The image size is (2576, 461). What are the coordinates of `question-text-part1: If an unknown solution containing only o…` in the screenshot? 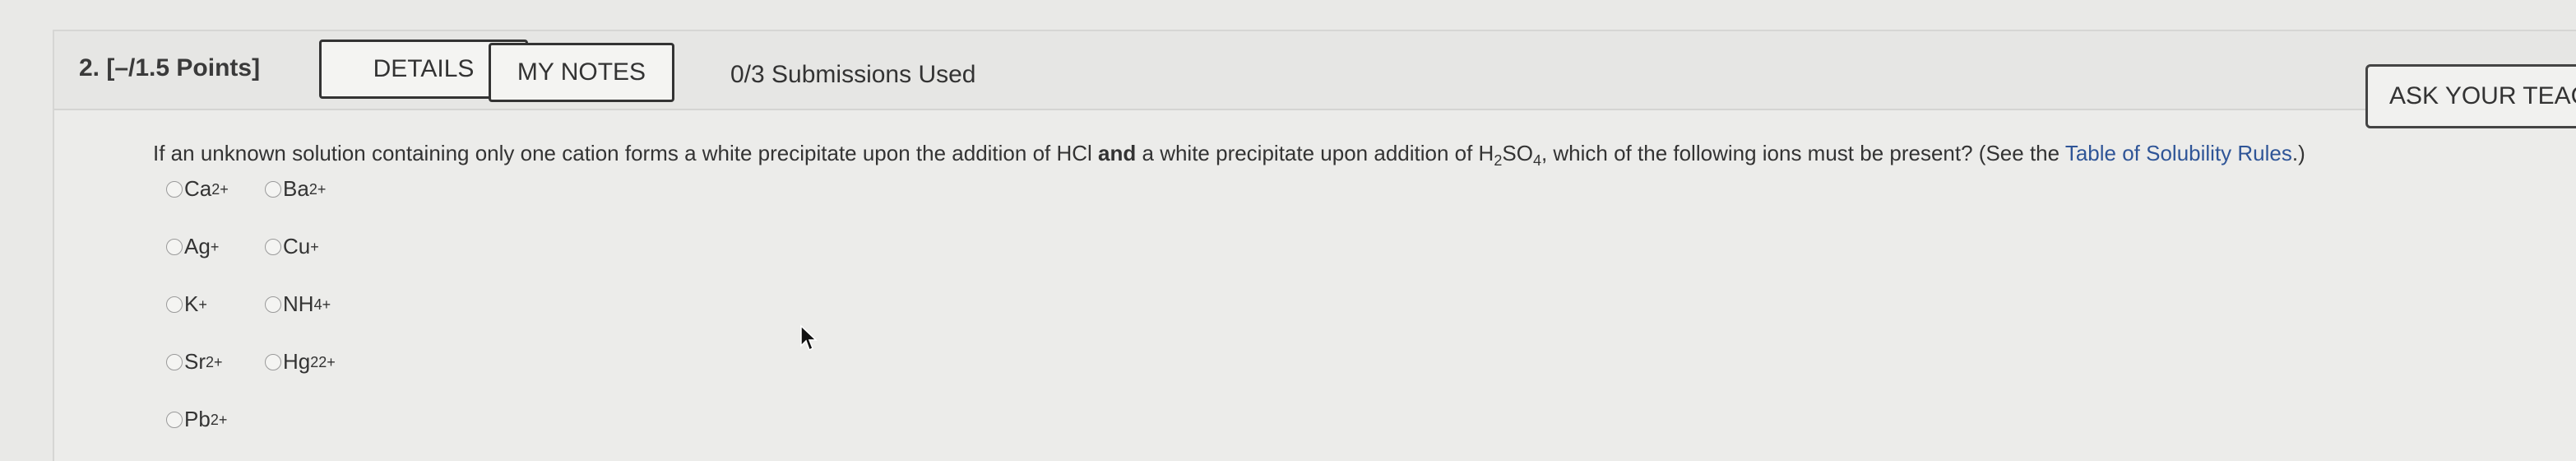 It's located at (626, 153).